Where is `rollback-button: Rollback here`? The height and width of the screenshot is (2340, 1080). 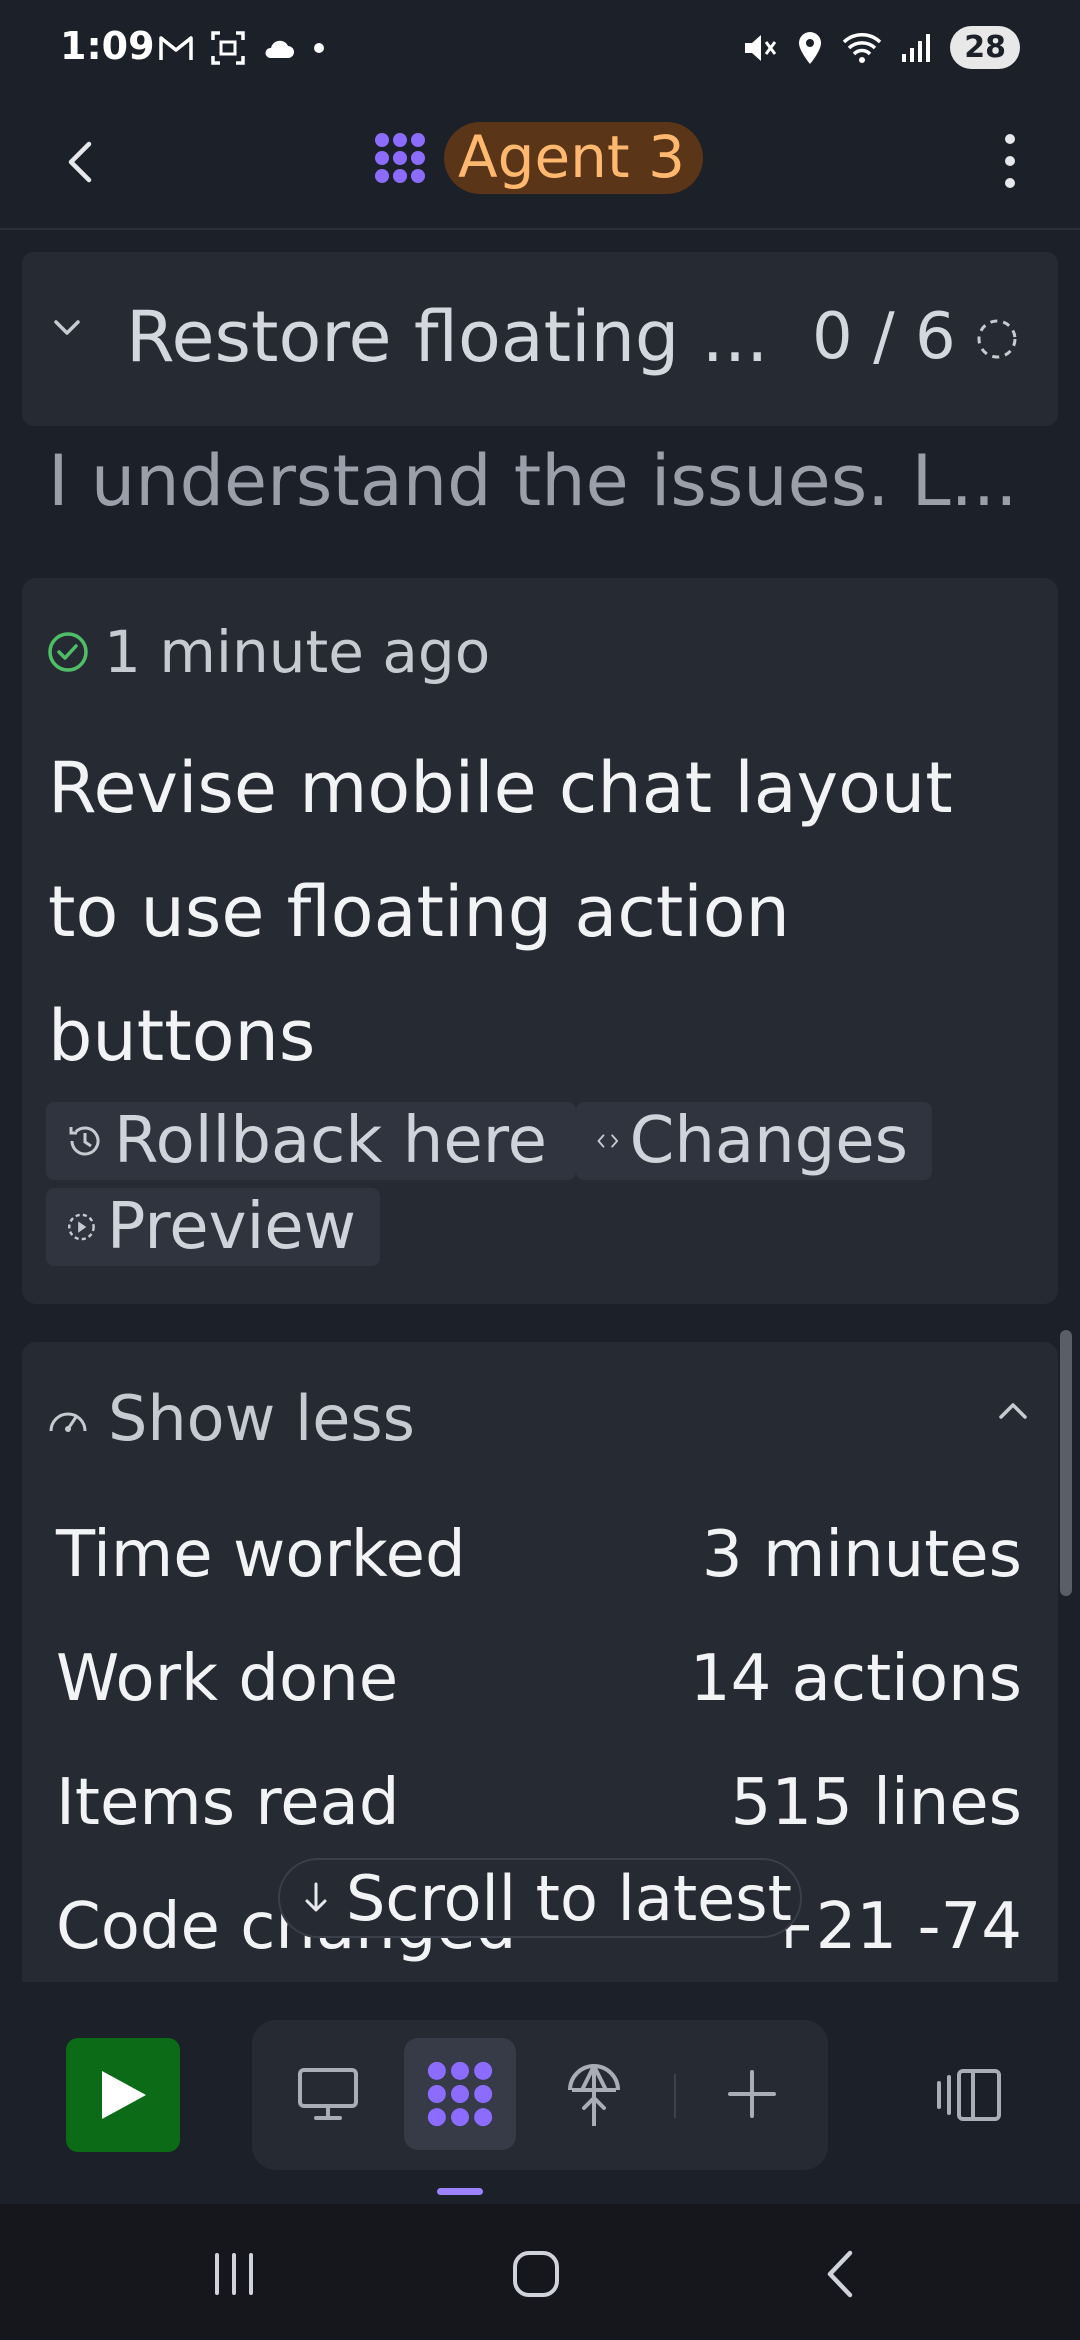 rollback-button: Rollback here is located at coordinates (311, 1141).